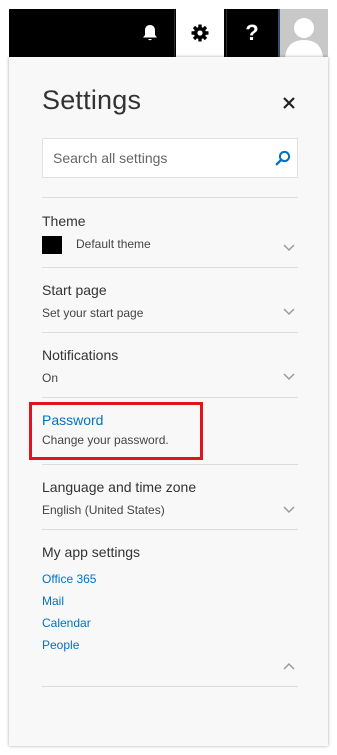 This screenshot has height=755, width=337. I want to click on language-title: Language and time zone, so click(119, 487).